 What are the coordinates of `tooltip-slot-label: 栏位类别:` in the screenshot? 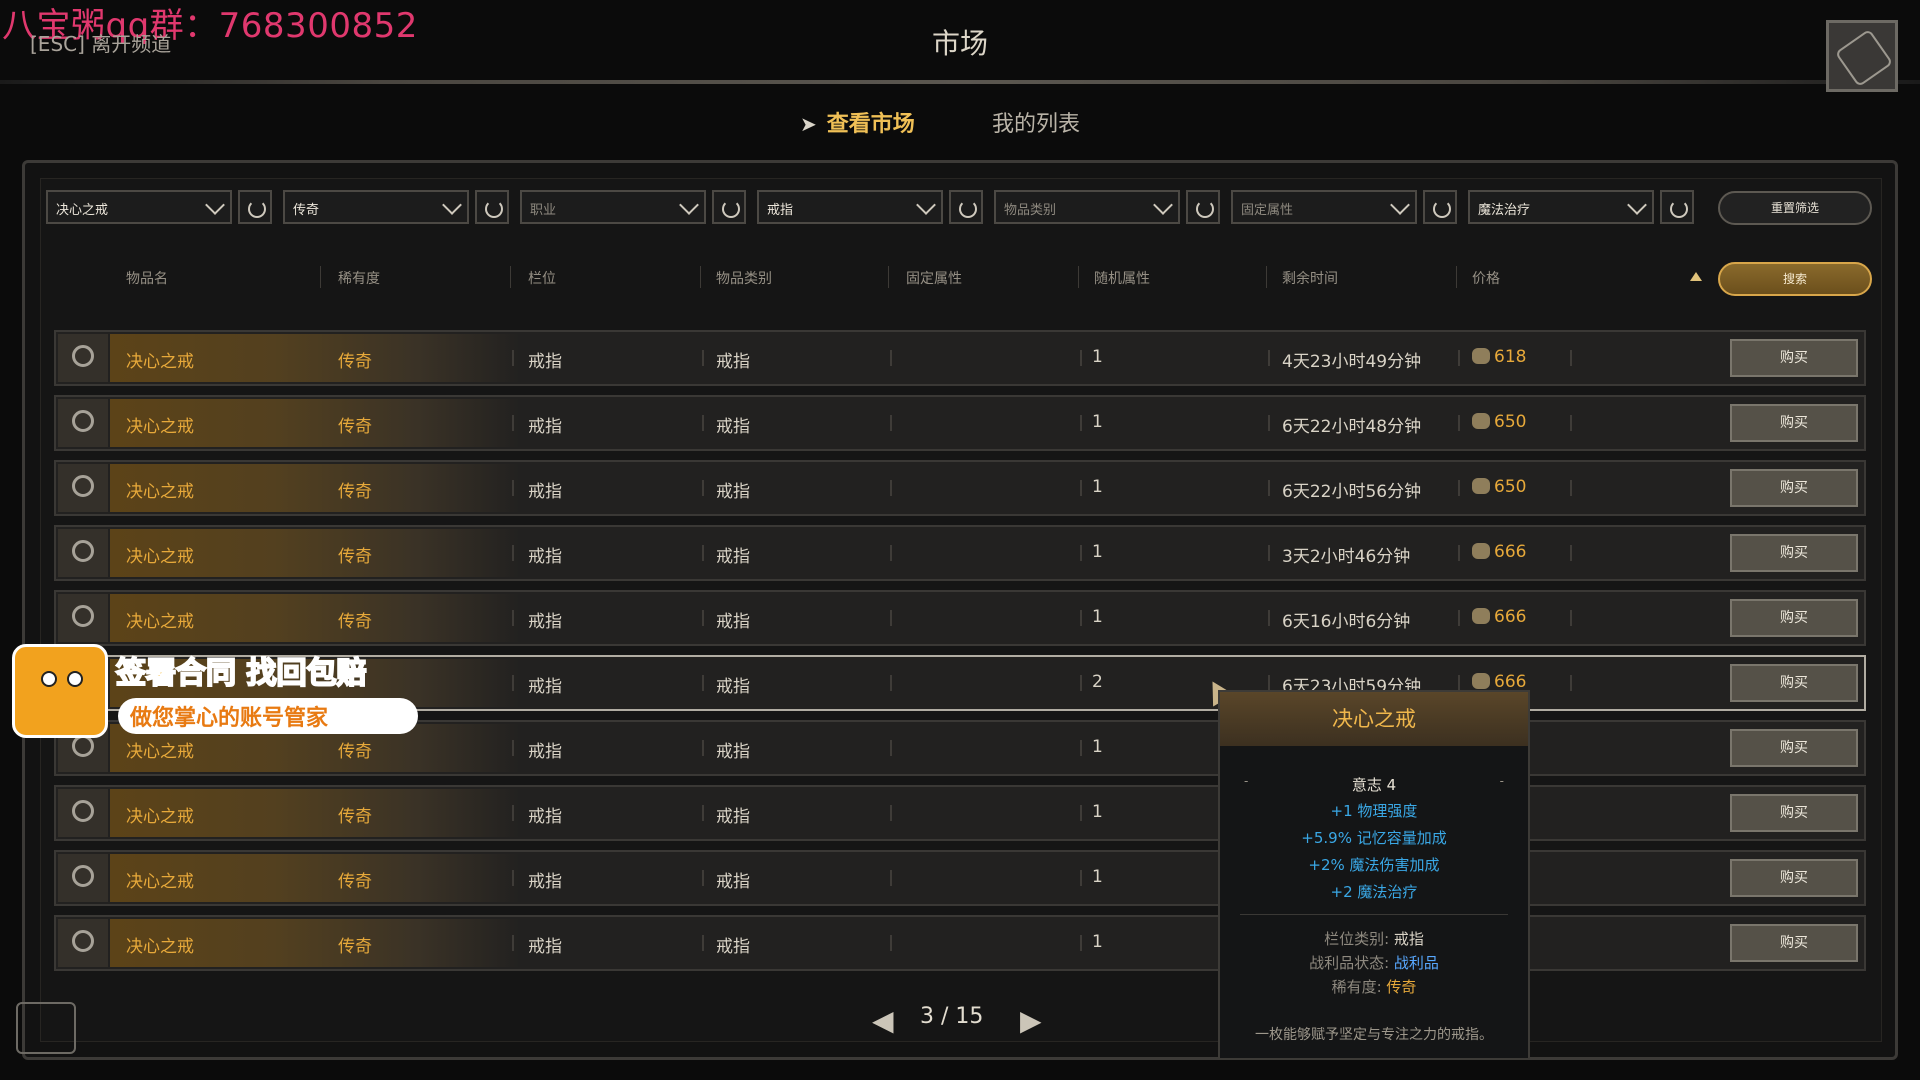 It's located at (1357, 939).